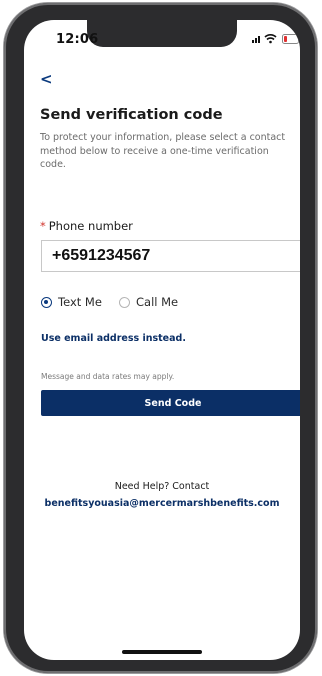  Describe the element at coordinates (270, 39) in the screenshot. I see `wifi-icon` at that location.